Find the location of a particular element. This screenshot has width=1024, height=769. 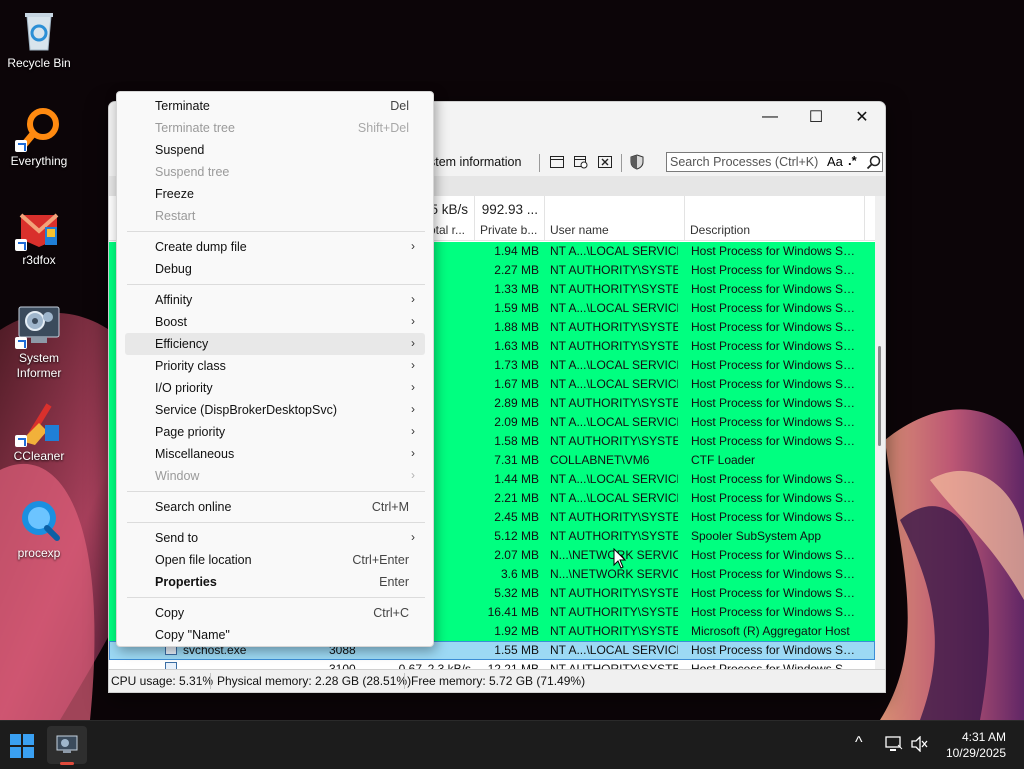

menu-item-miscellaneous: Miscellaneous › is located at coordinates (275, 454).